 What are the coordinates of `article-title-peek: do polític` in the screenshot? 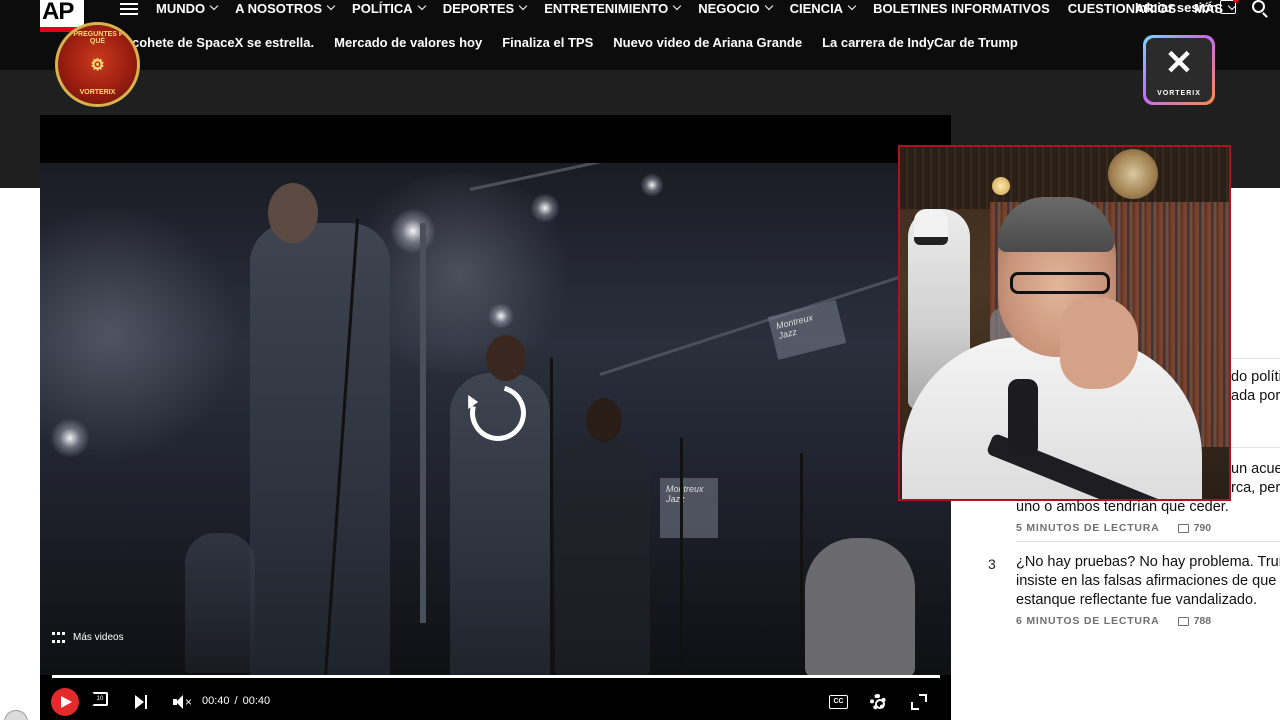 It's located at (1255, 377).